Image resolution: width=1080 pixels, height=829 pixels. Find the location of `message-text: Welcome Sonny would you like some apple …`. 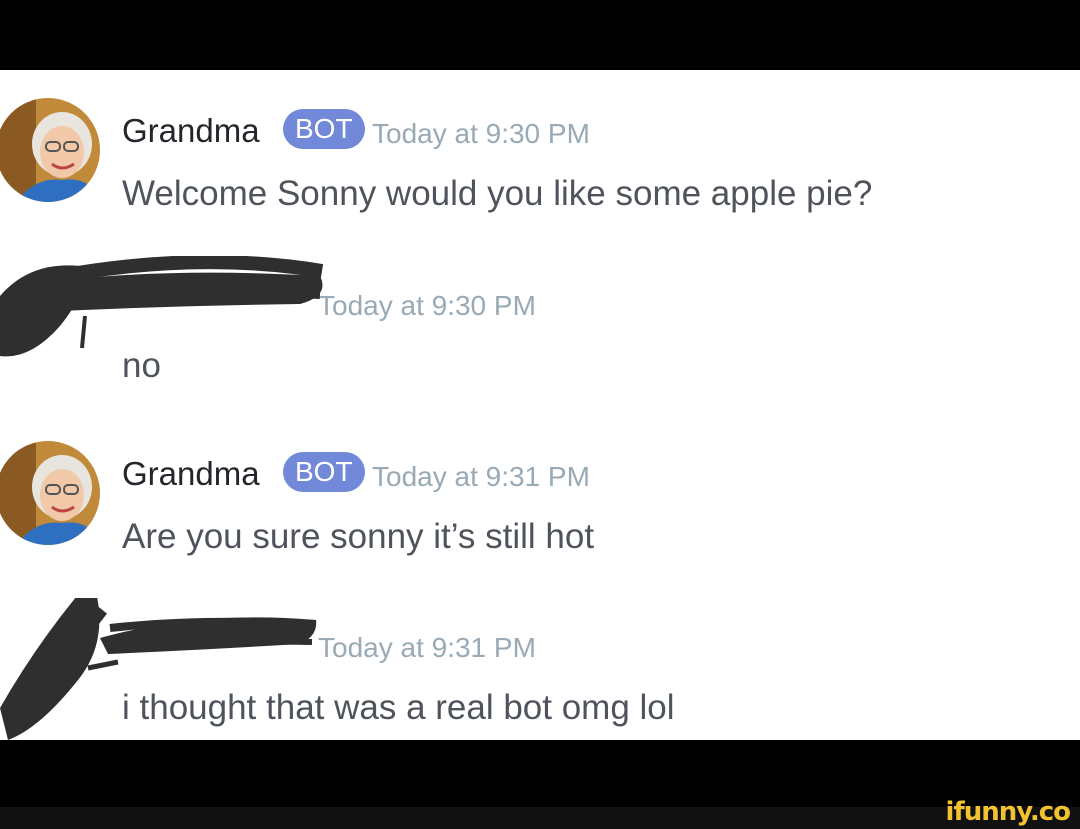

message-text: Welcome Sonny would you like some apple … is located at coordinates (497, 193).